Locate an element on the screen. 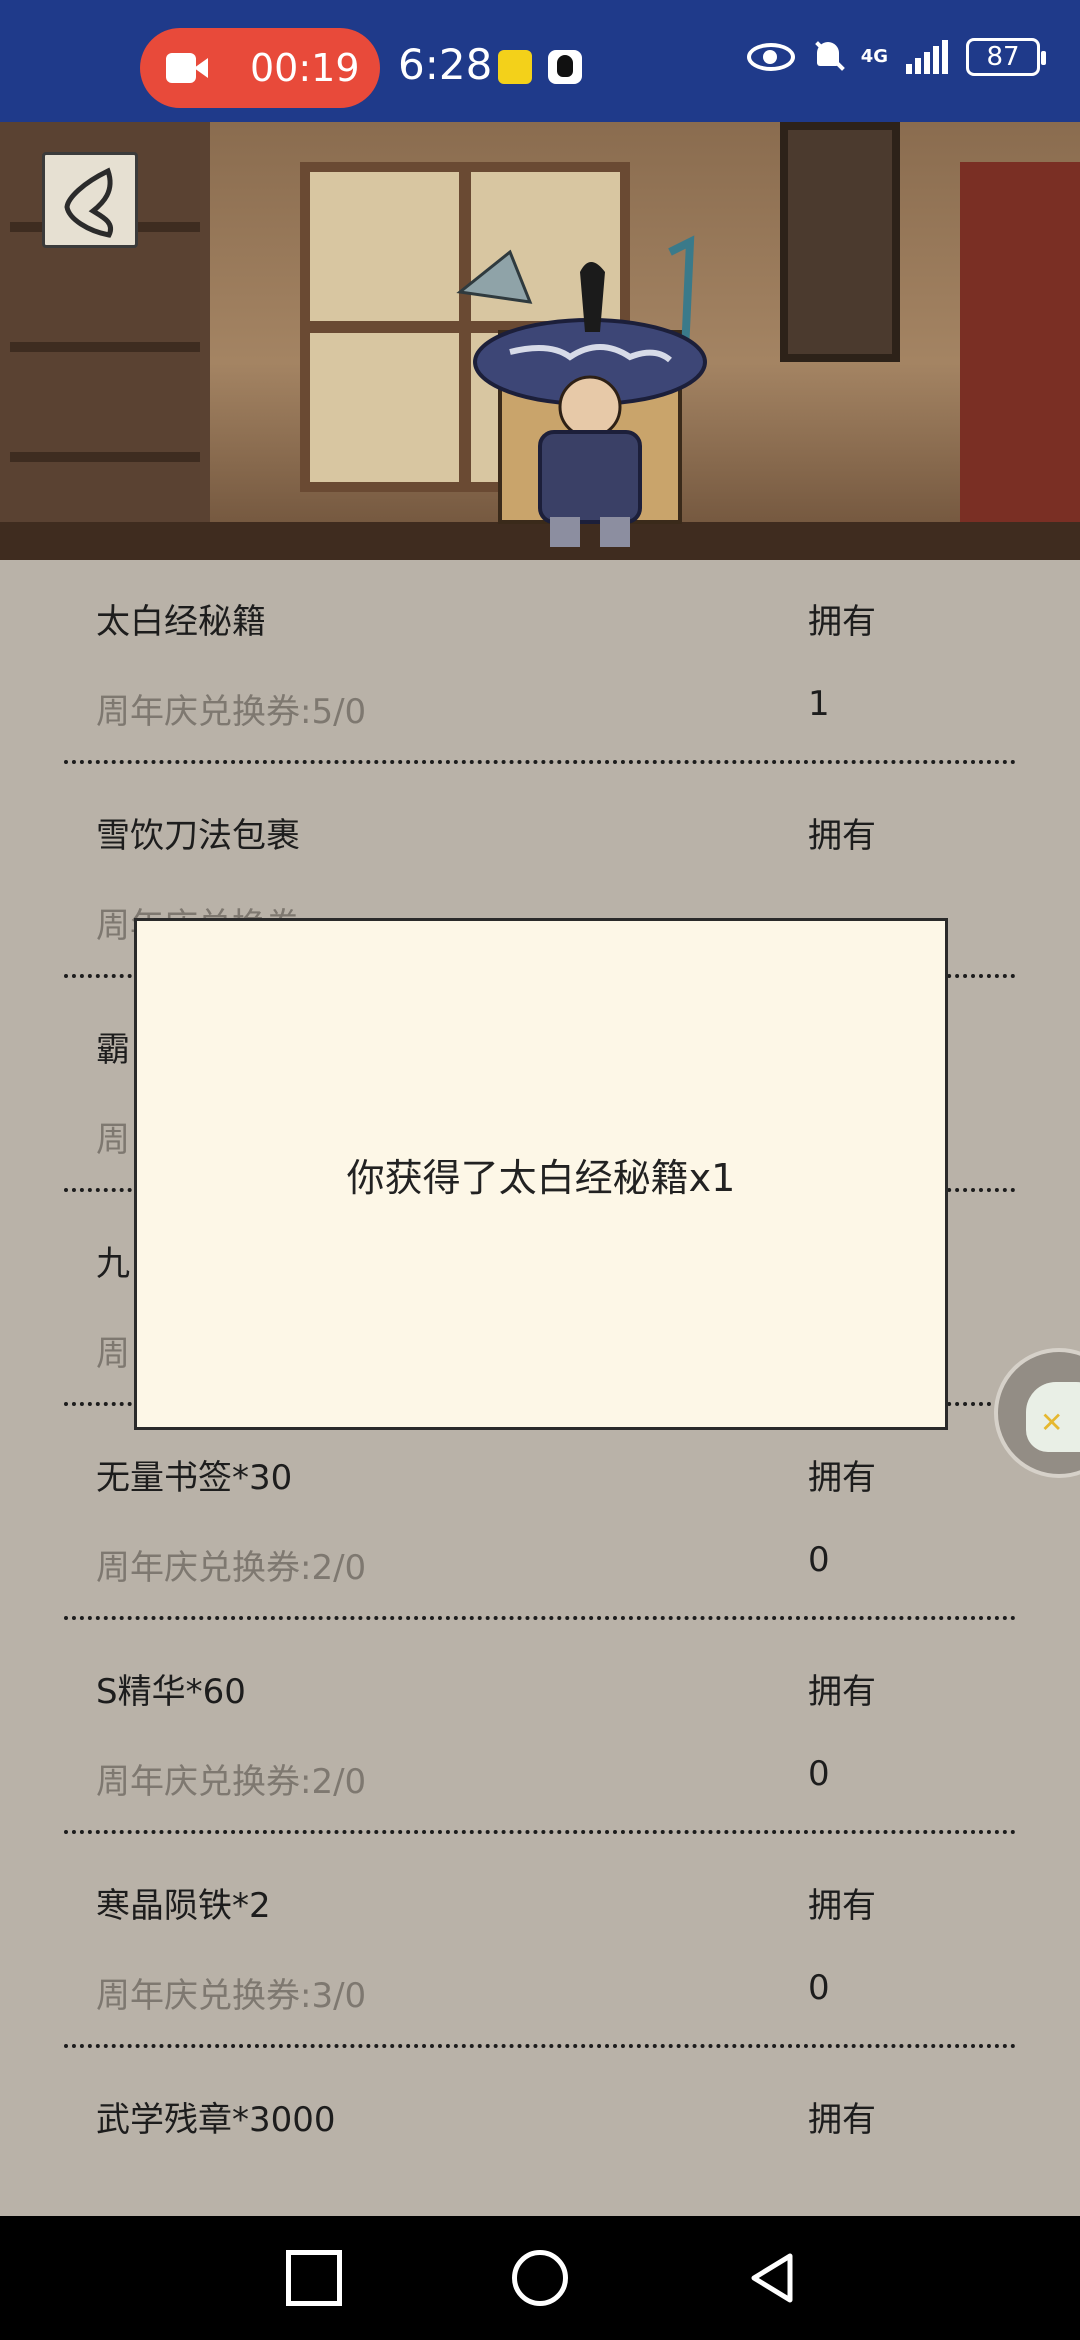 Image resolution: width=1080 pixels, height=2340 pixels. battery-icon: 87 is located at coordinates (1006, 57).